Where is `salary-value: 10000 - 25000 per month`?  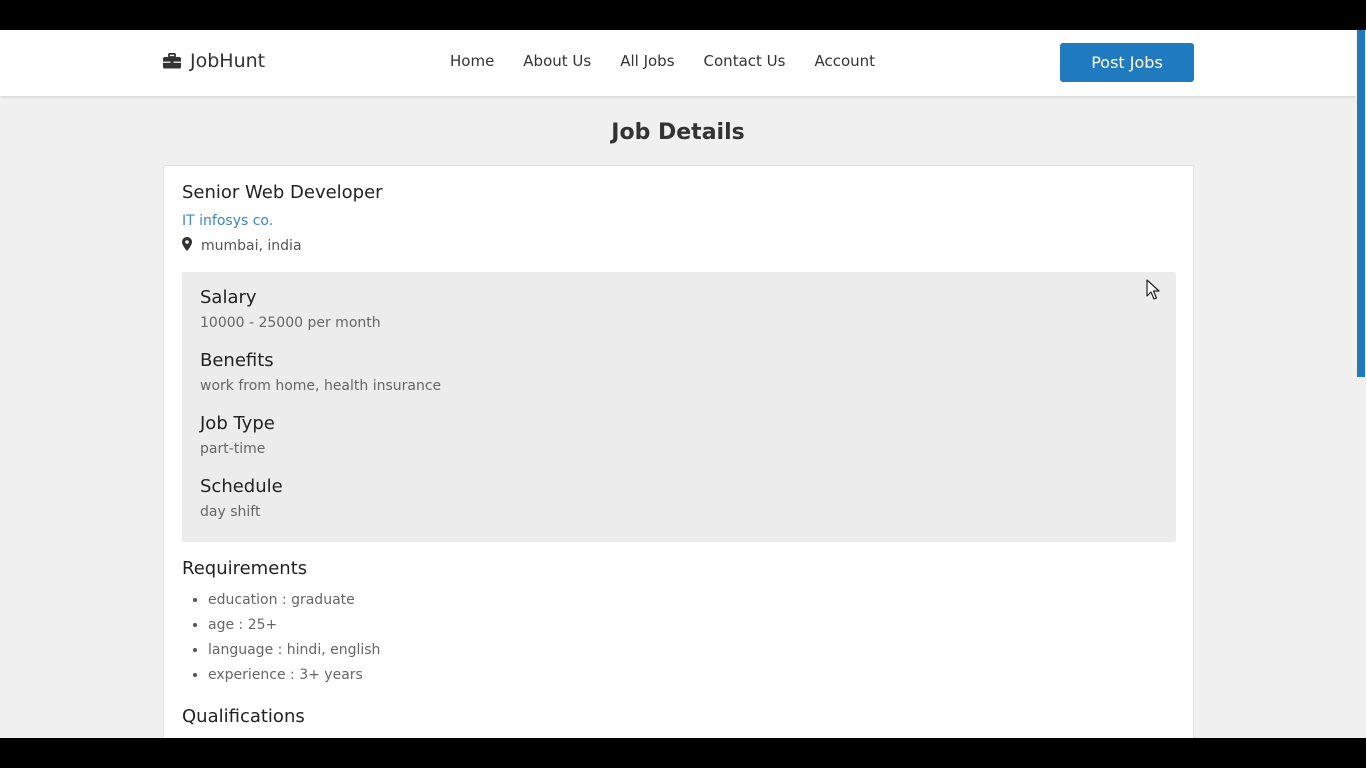 salary-value: 10000 - 25000 per month is located at coordinates (290, 323).